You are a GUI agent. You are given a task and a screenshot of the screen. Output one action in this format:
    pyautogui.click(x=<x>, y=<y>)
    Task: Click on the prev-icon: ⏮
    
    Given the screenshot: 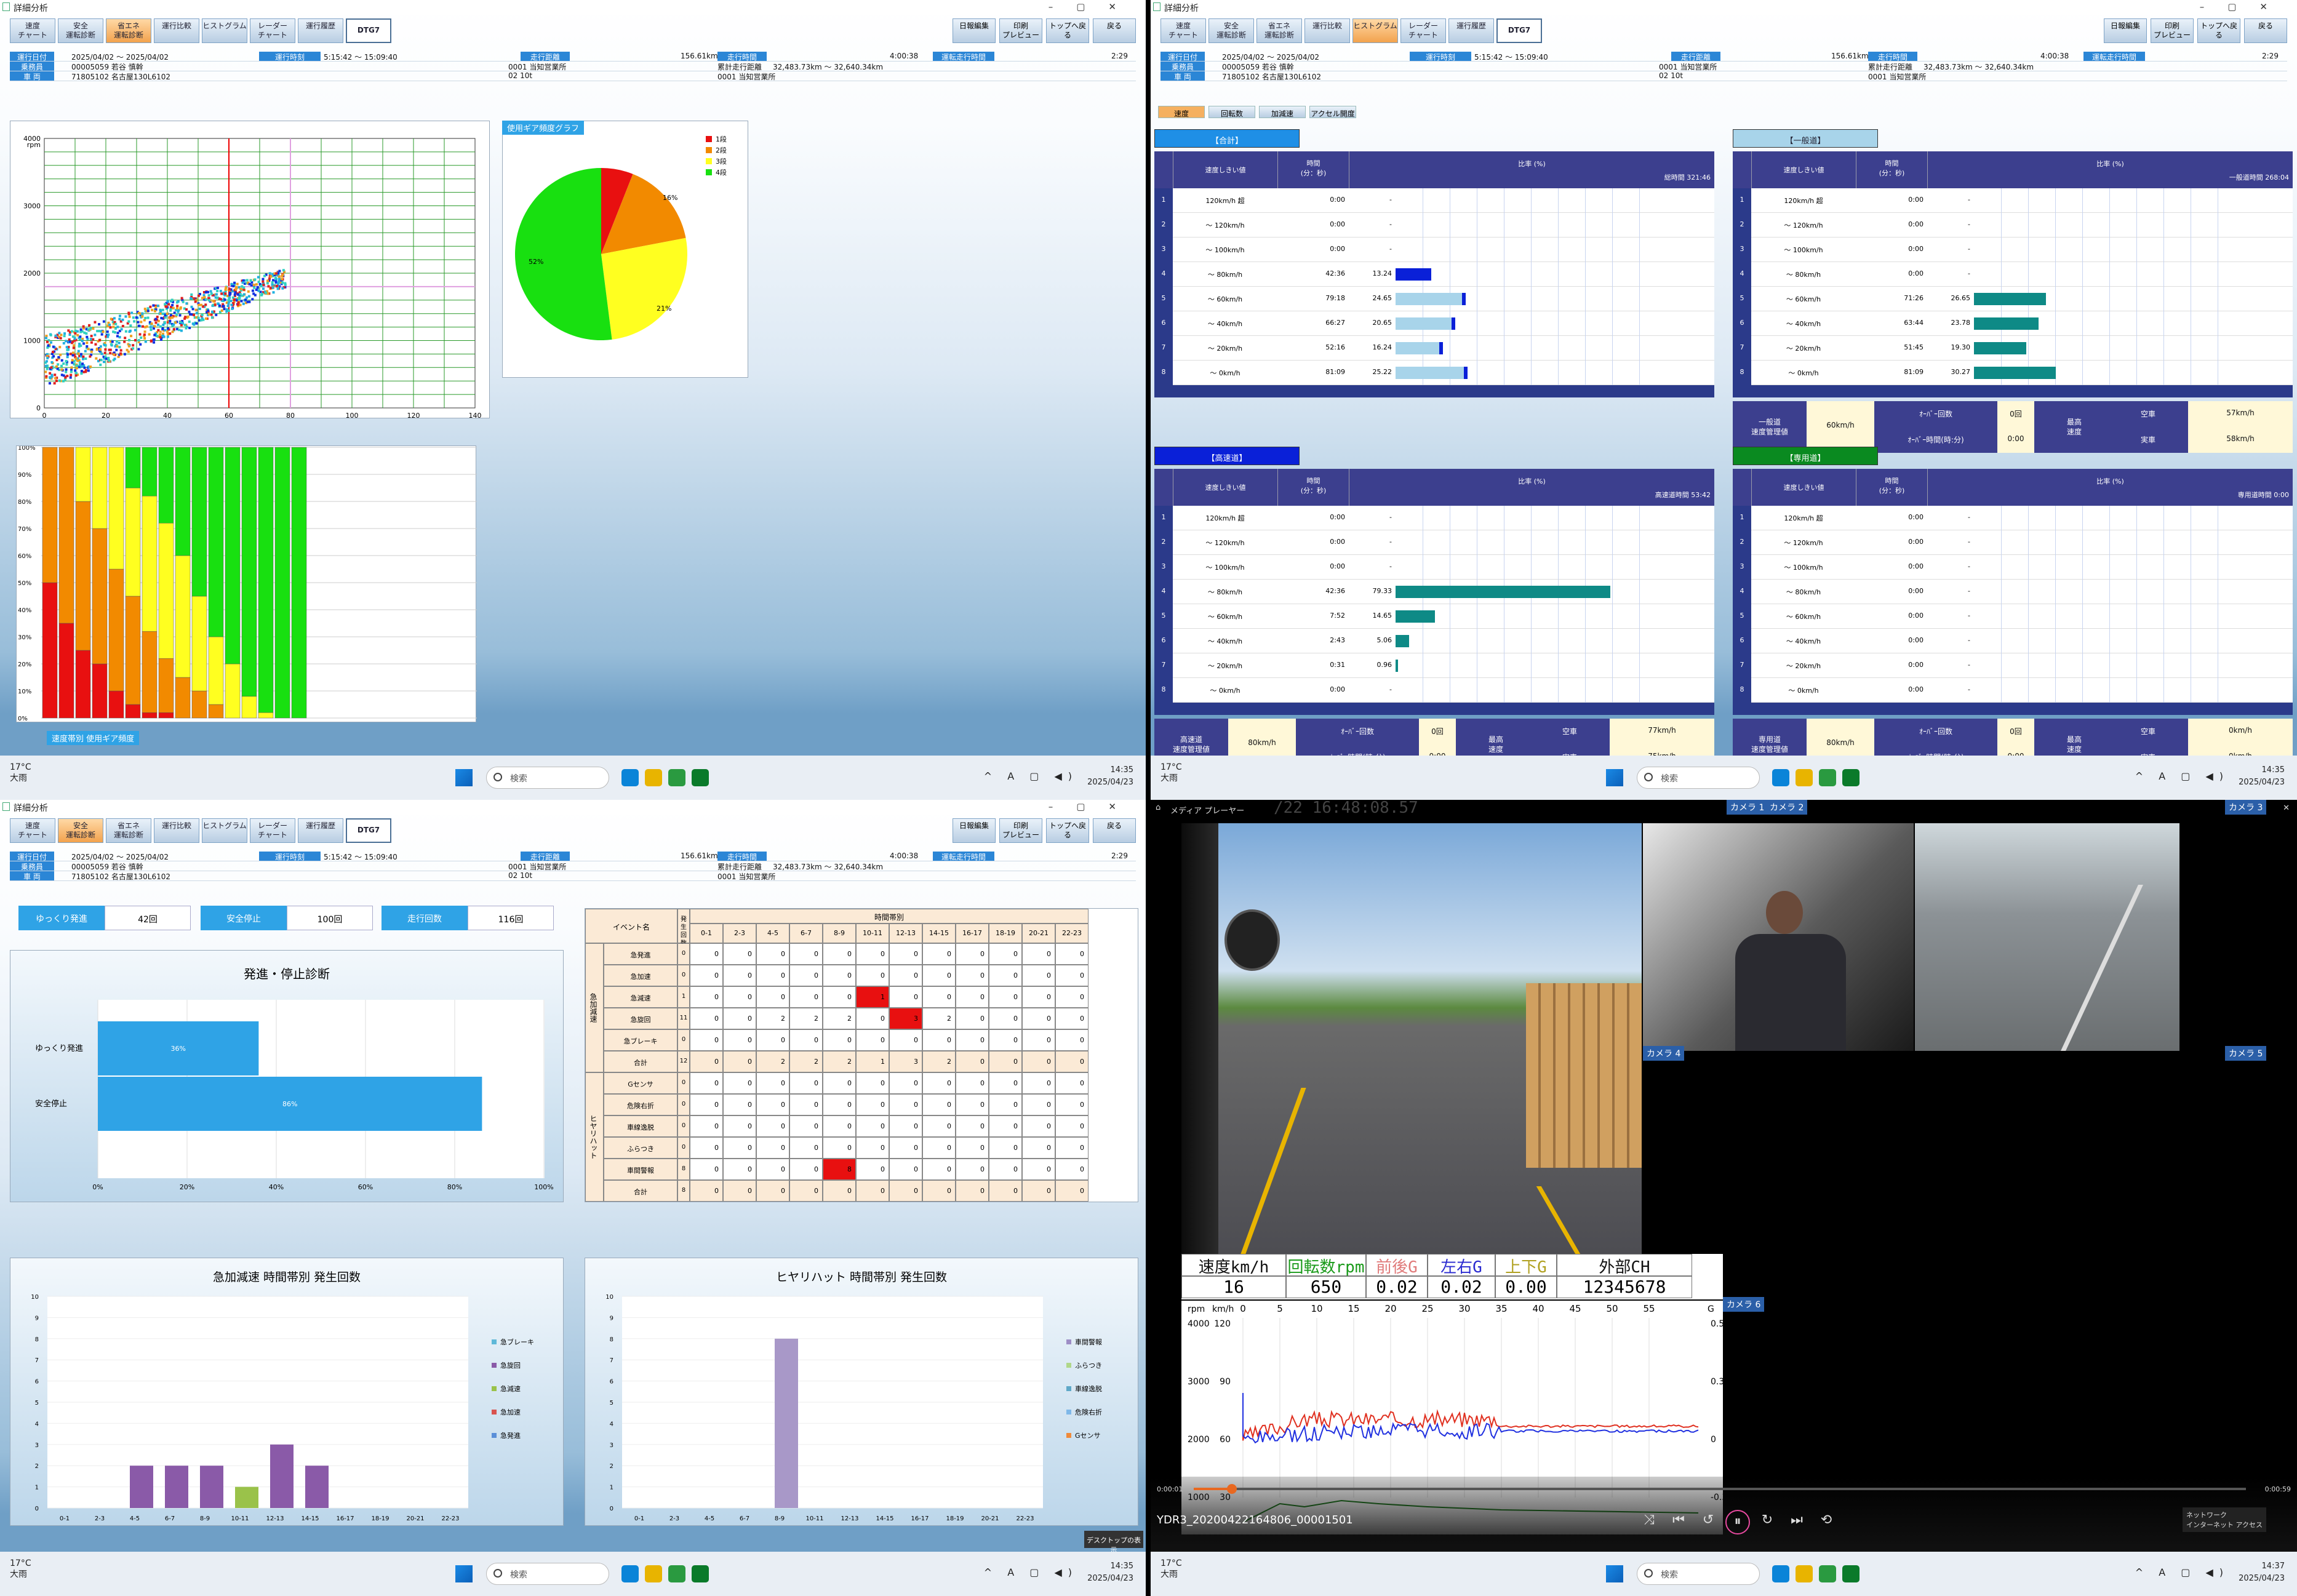 What is the action you would take?
    pyautogui.click(x=1679, y=1522)
    